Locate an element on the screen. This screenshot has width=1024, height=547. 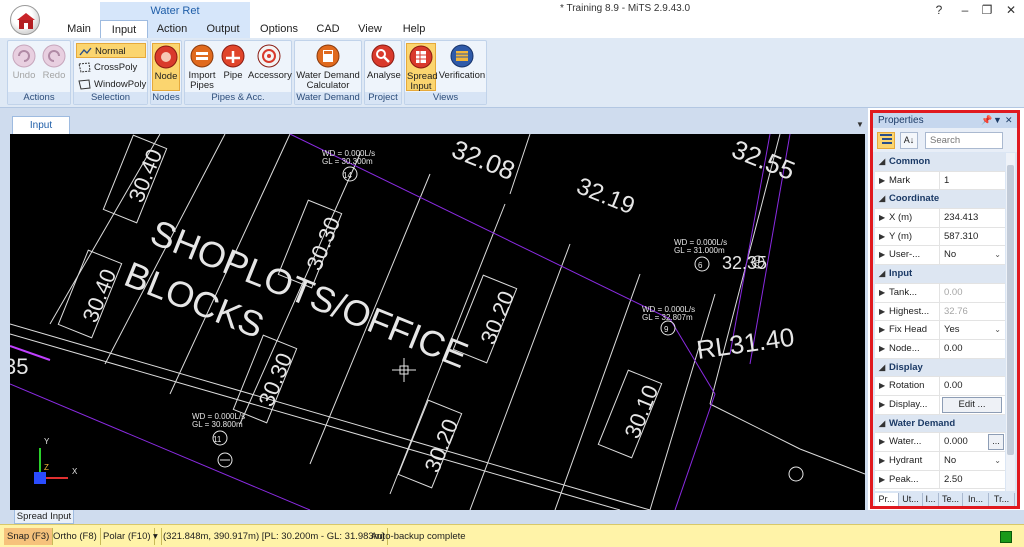
close-button: ✕ is located at coordinates (1011, 10).